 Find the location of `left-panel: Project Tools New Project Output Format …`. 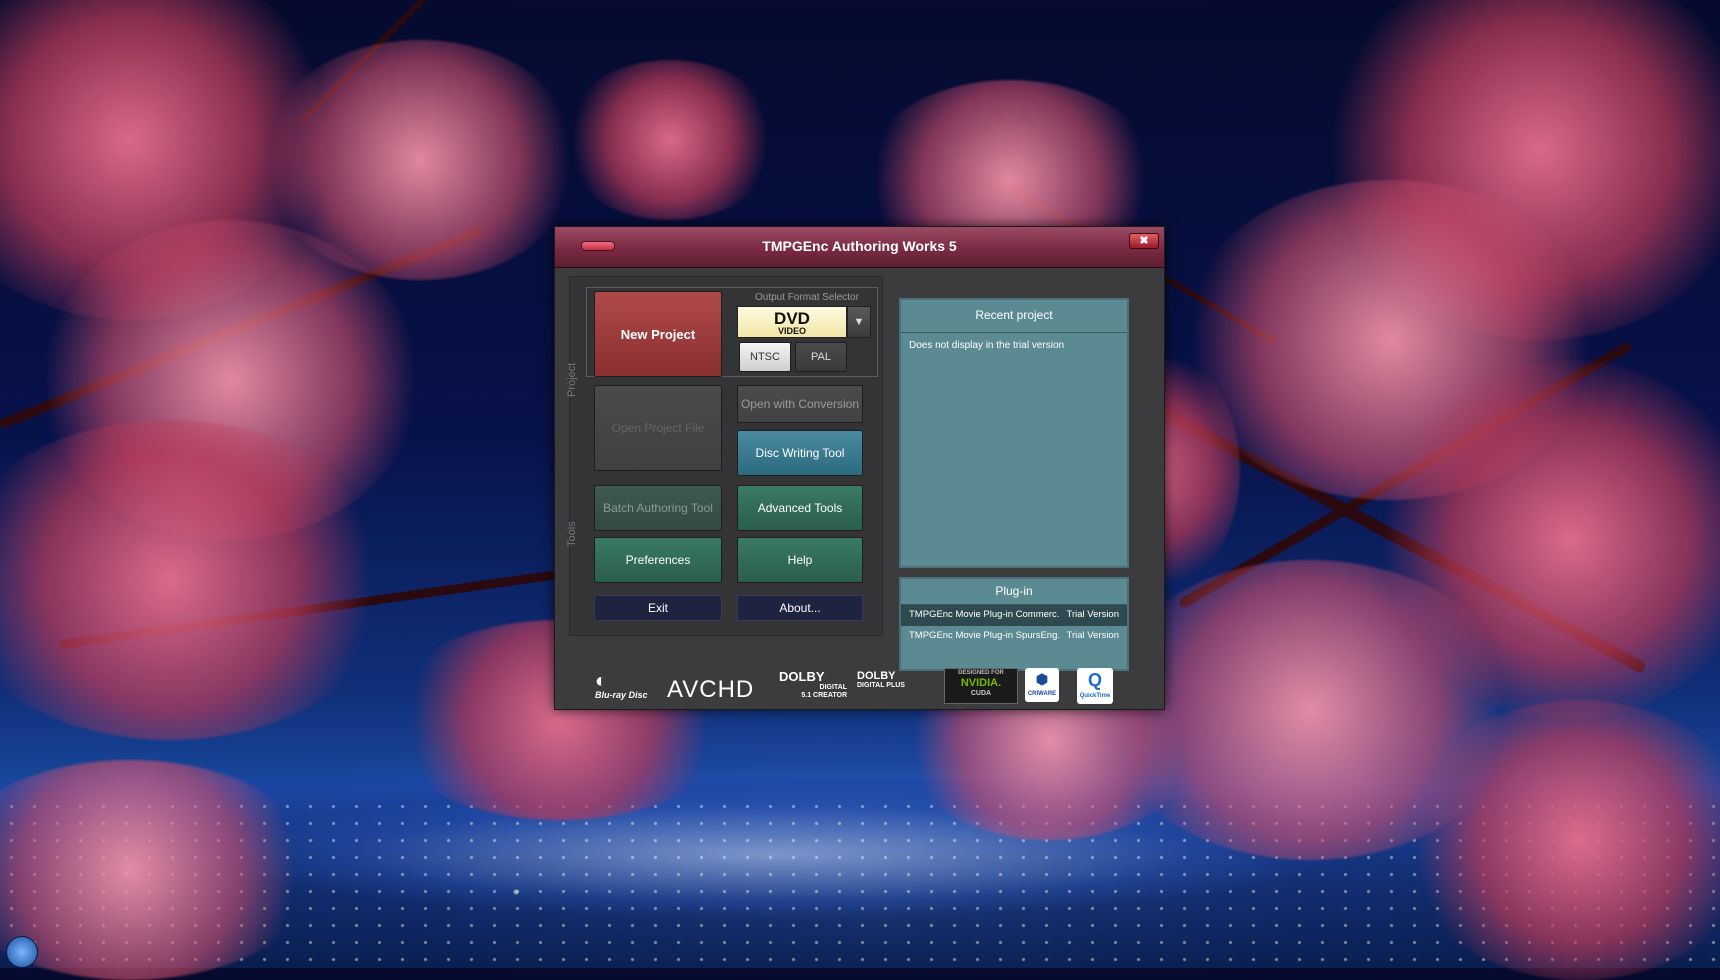

left-panel: Project Tools New Project Output Format … is located at coordinates (724, 456).